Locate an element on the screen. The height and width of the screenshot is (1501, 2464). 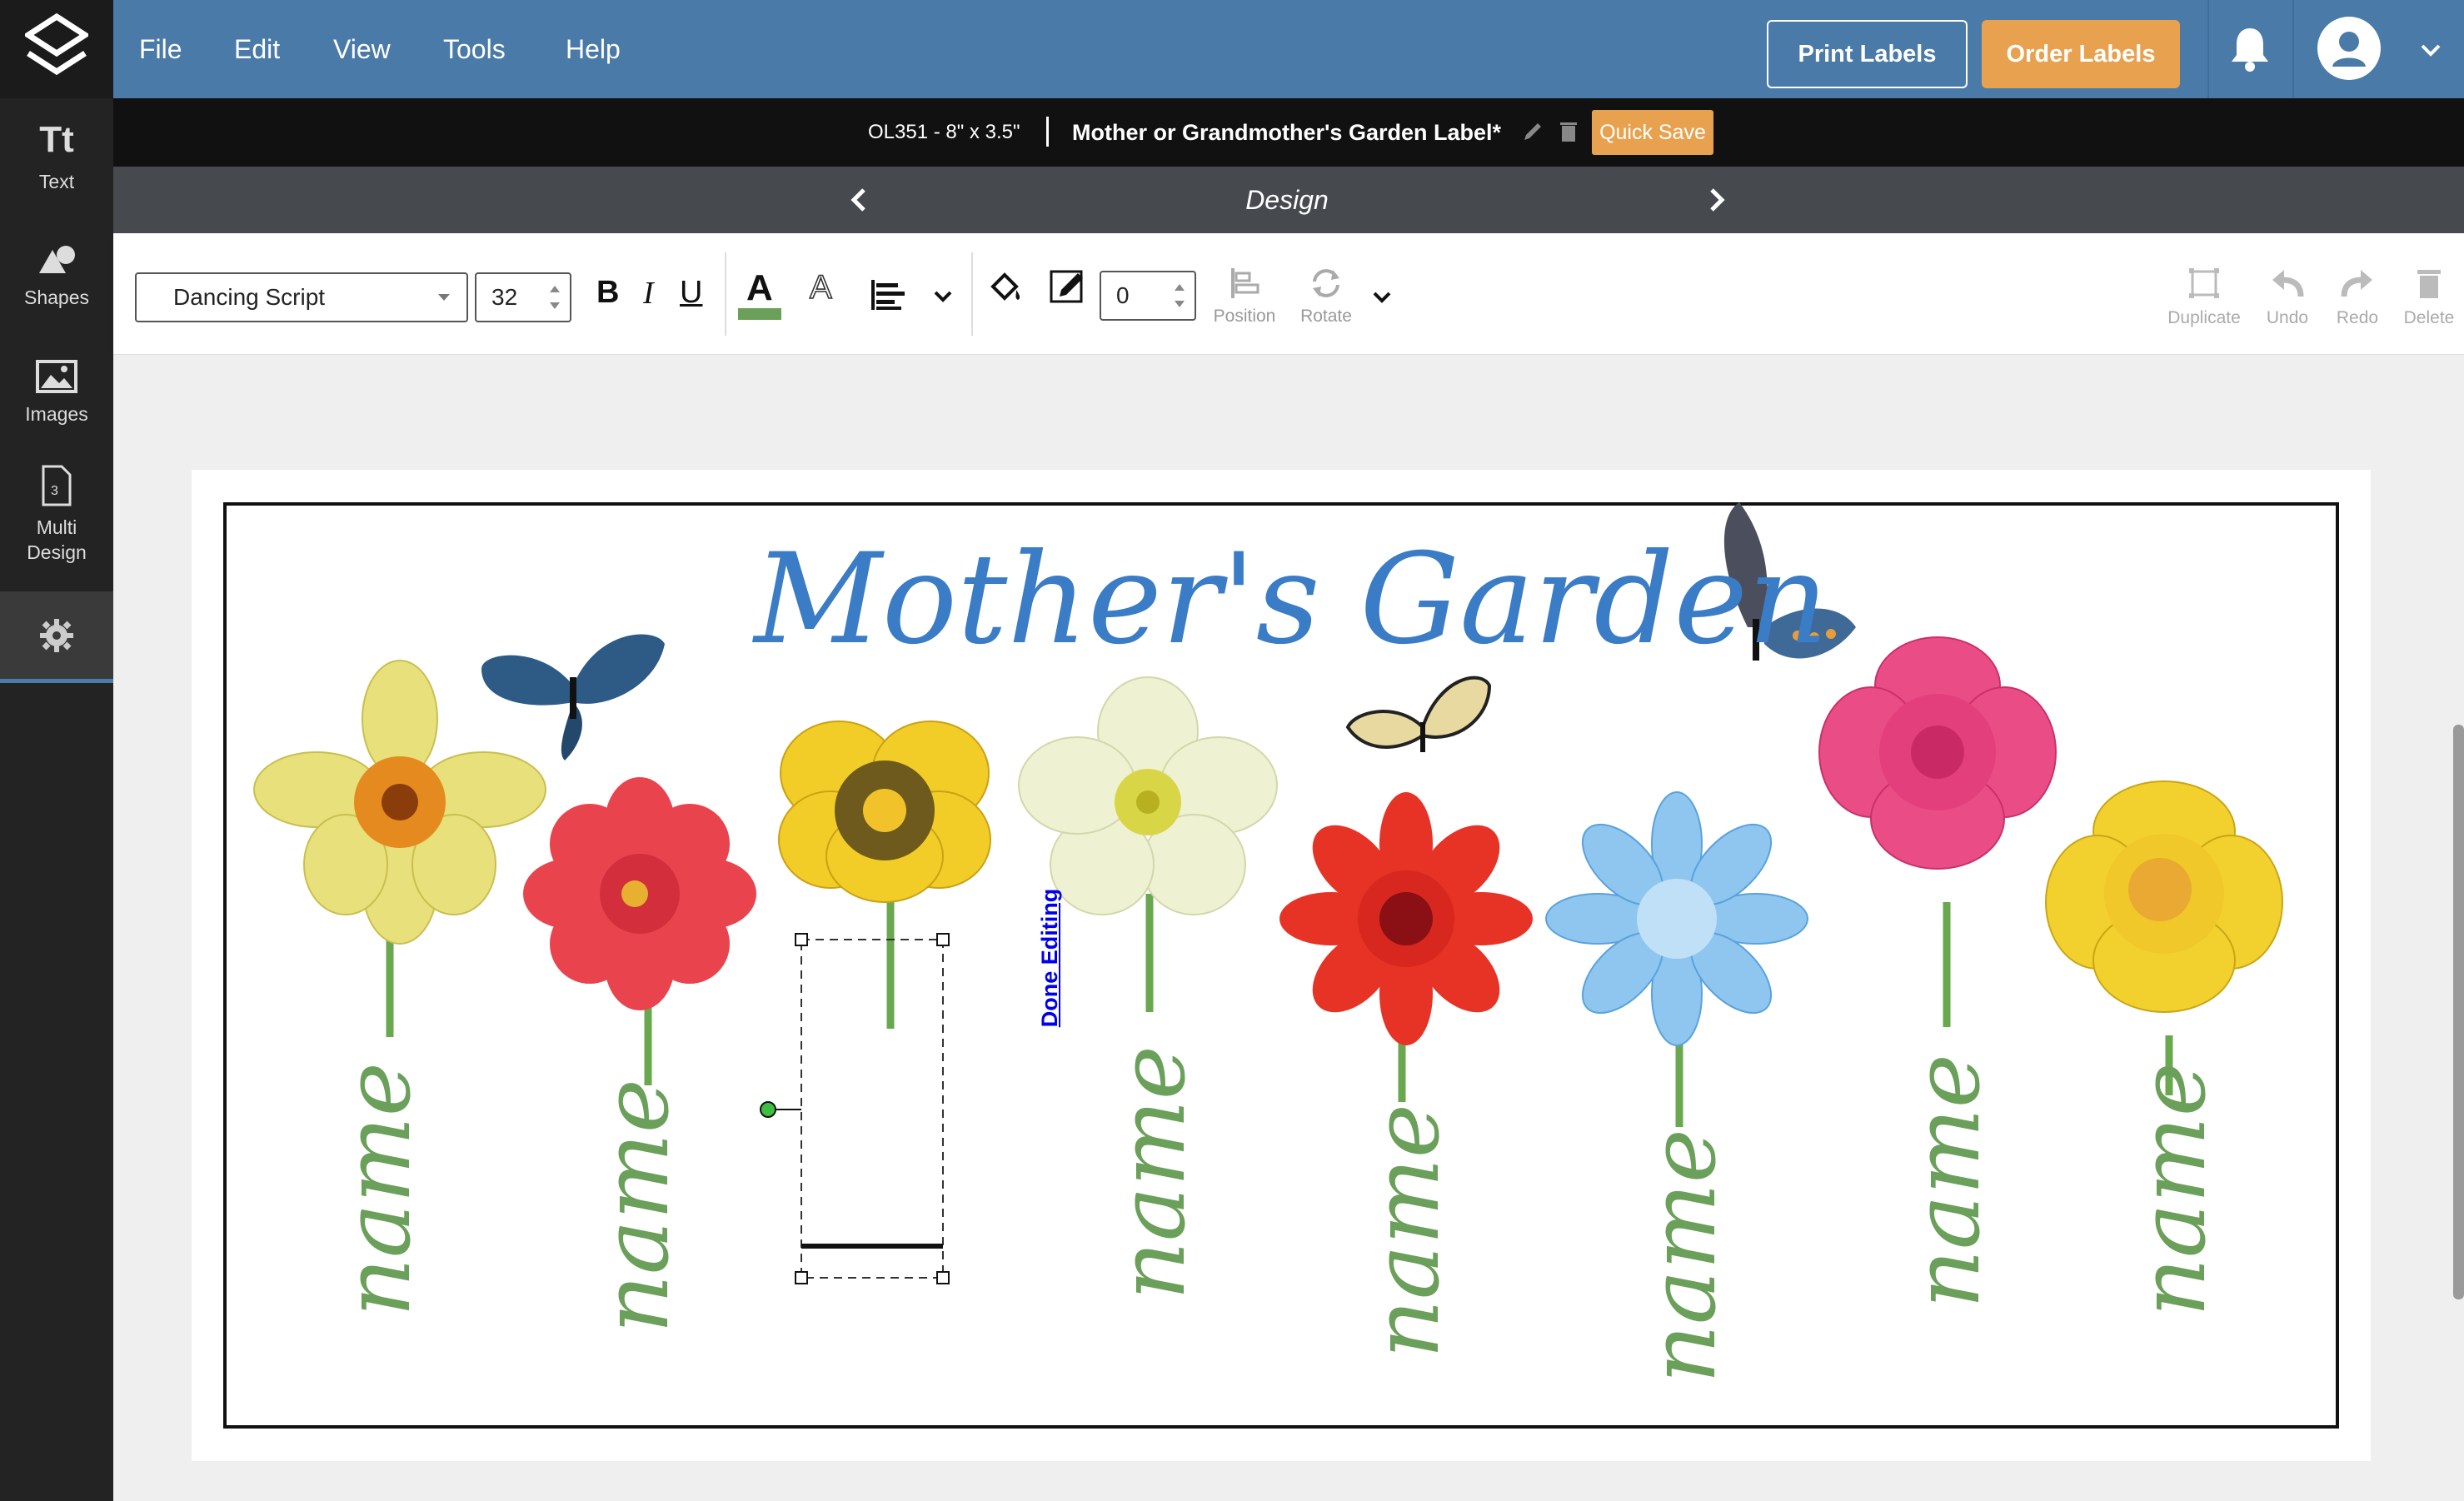
red-dahlia-flower is located at coordinates (639, 893).